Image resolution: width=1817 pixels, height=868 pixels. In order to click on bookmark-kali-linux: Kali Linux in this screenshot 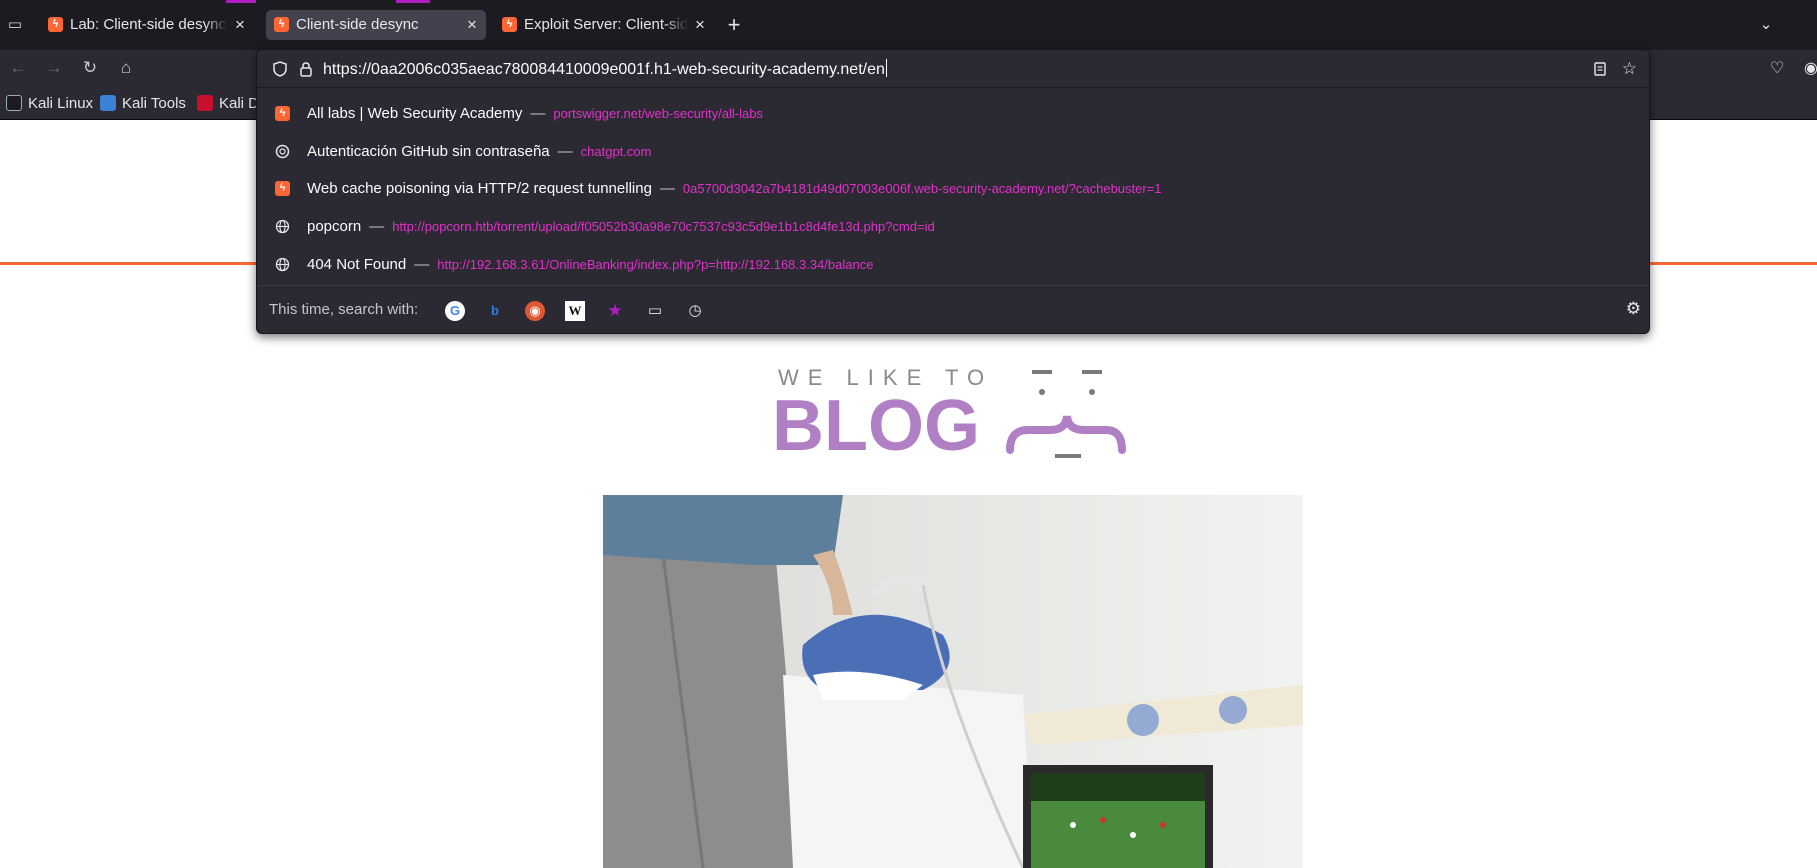, I will do `click(49, 104)`.